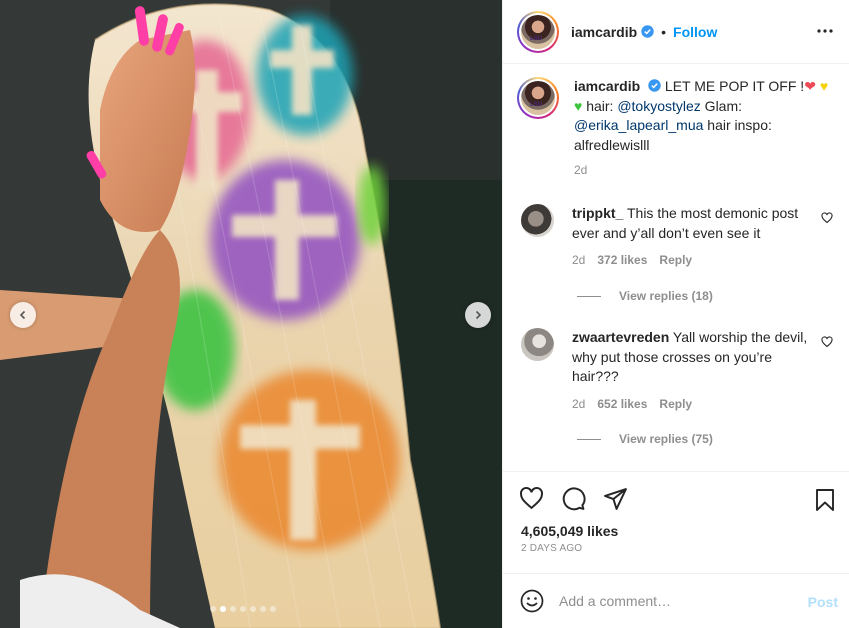  What do you see at coordinates (607, 86) in the screenshot?
I see `caption-username: iamcardib` at bounding box center [607, 86].